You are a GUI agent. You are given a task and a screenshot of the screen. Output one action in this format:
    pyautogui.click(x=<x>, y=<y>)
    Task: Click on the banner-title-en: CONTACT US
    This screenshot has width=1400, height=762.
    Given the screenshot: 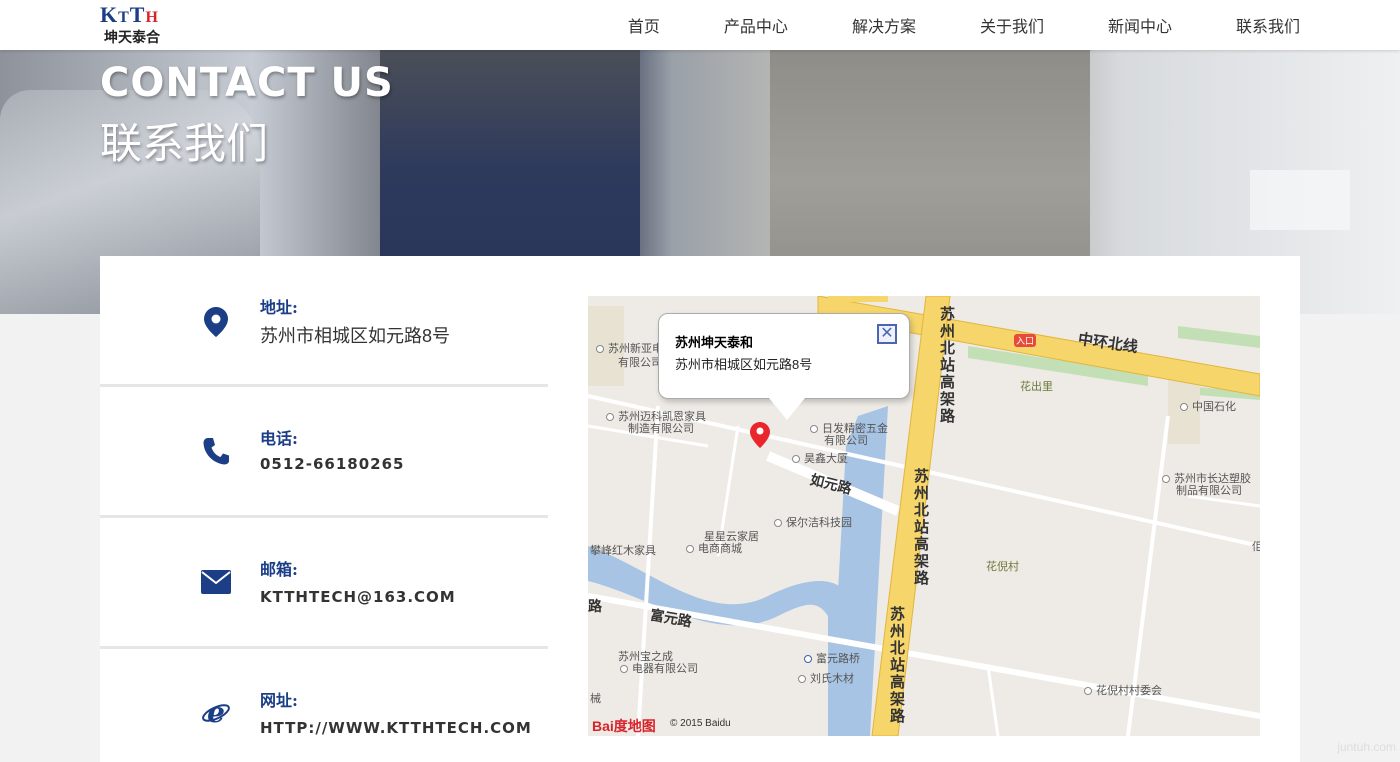 What is the action you would take?
    pyautogui.click(x=247, y=83)
    